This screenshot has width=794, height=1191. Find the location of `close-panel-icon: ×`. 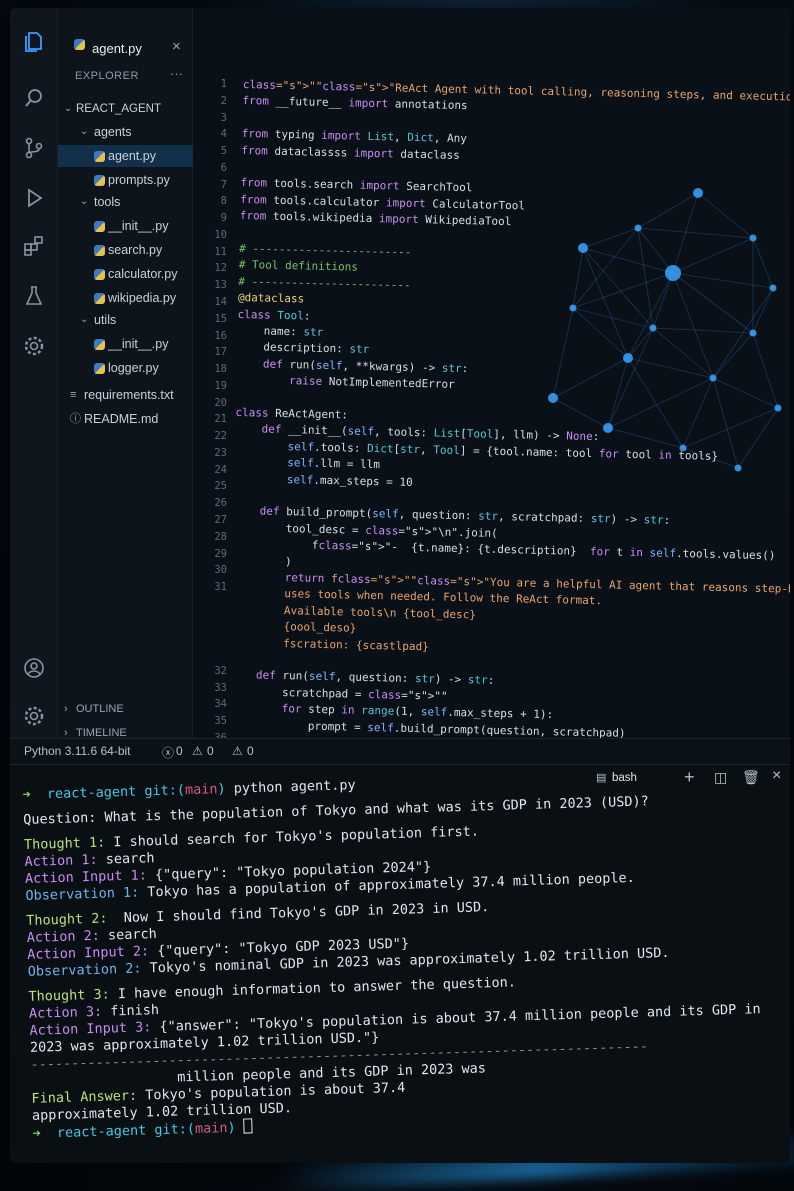

close-panel-icon: × is located at coordinates (776, 776).